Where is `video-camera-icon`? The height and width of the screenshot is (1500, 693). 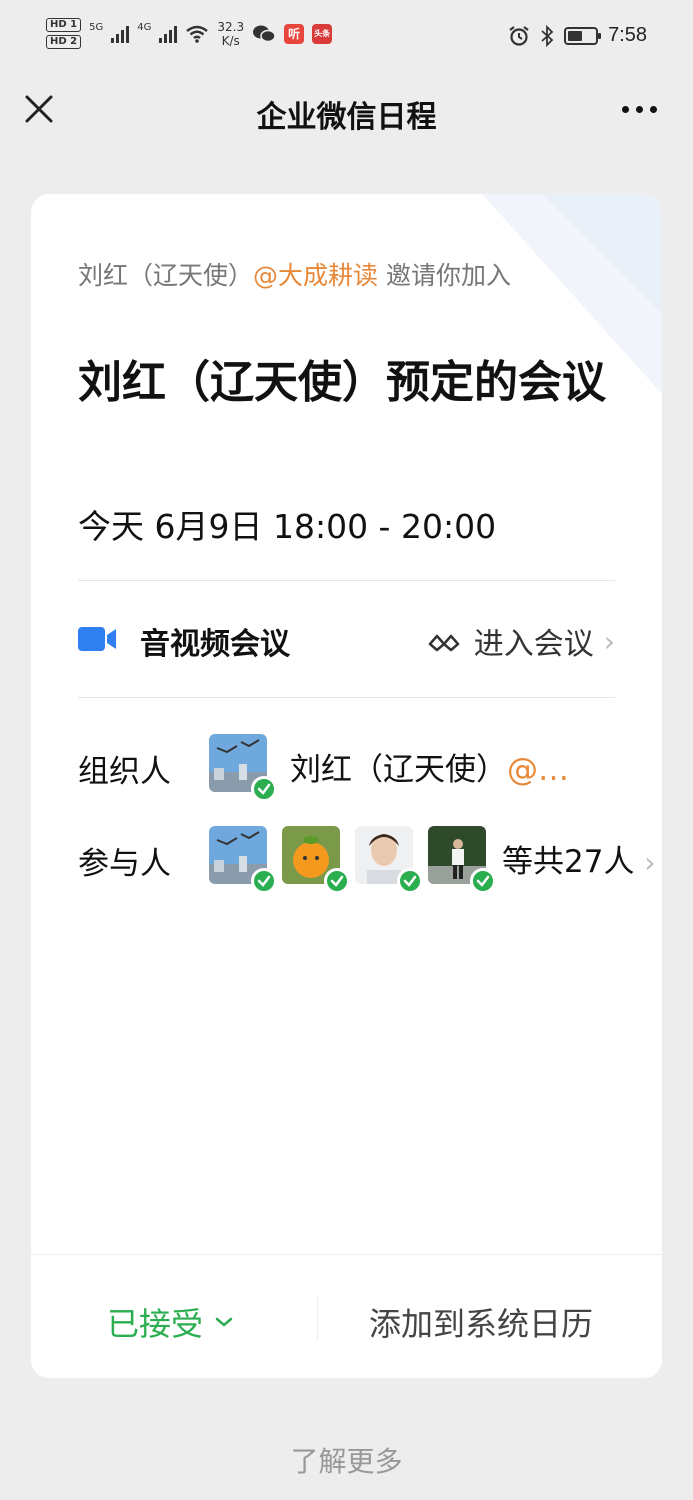 video-camera-icon is located at coordinates (97, 639).